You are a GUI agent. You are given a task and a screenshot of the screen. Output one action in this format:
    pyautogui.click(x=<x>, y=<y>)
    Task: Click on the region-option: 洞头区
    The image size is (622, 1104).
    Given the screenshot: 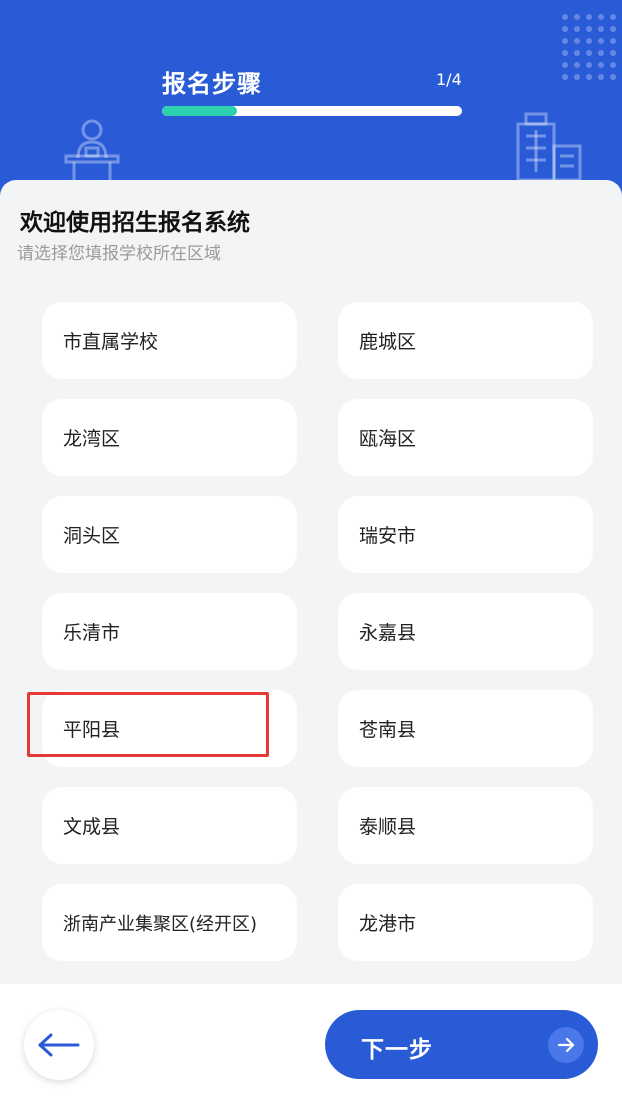 What is the action you would take?
    pyautogui.click(x=169, y=534)
    